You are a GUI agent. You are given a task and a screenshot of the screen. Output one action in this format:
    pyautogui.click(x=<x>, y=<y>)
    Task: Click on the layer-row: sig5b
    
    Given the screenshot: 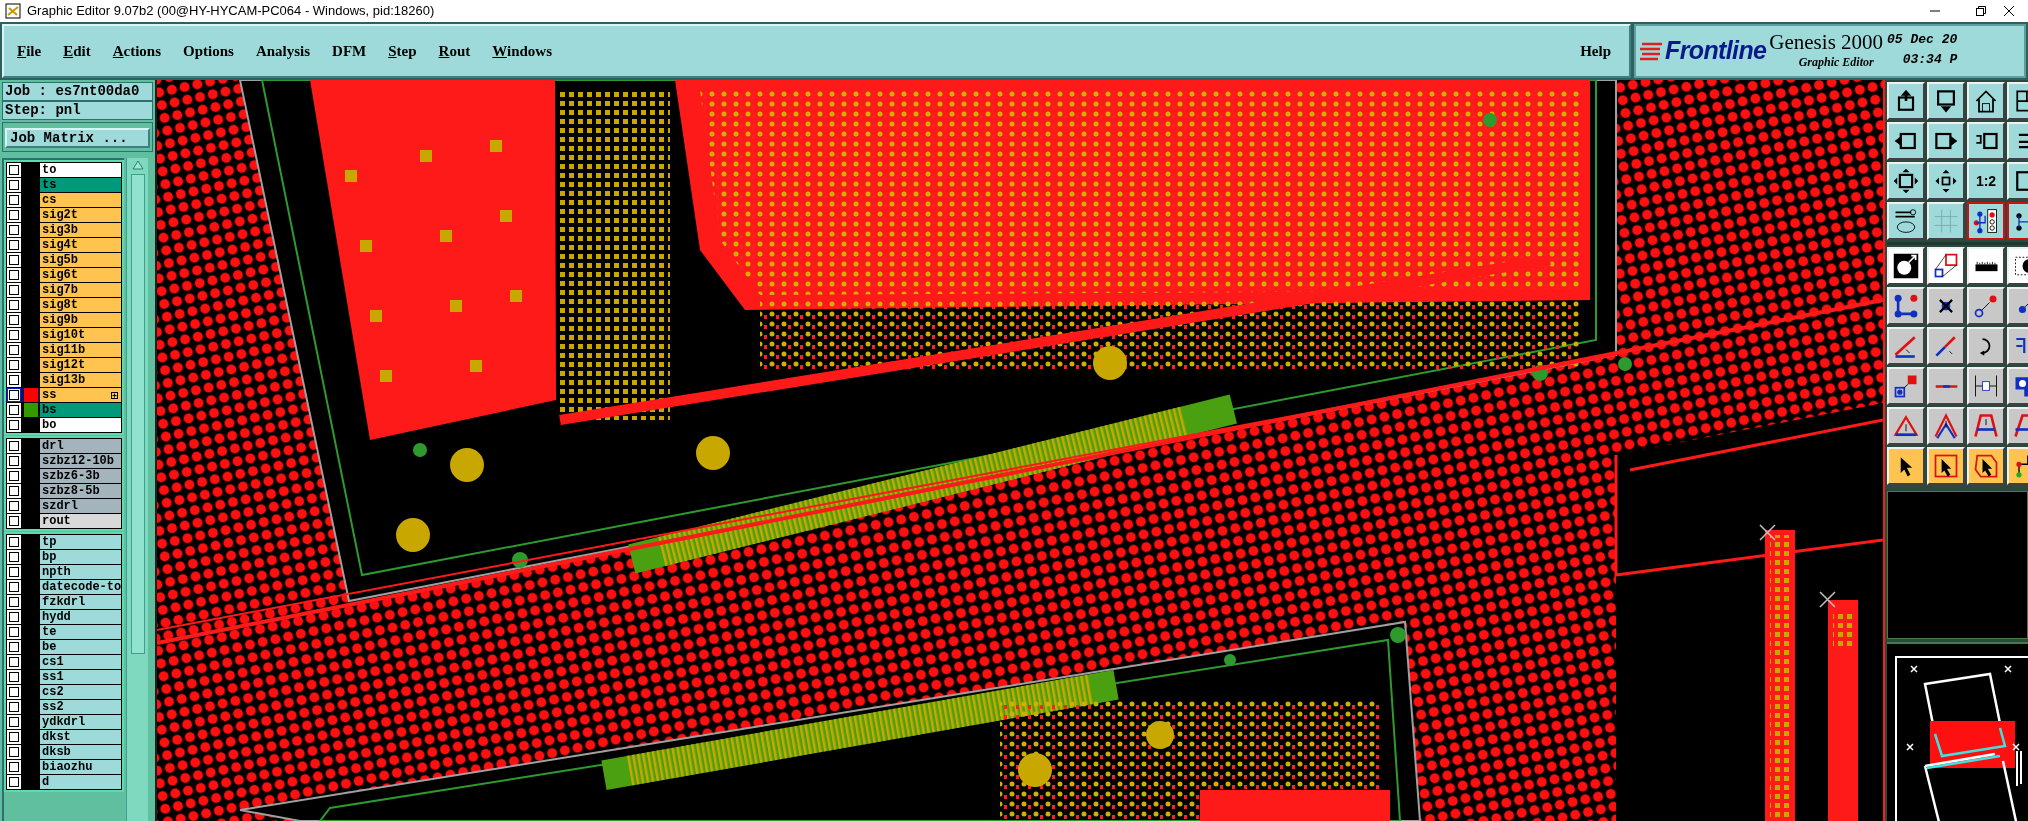 What is the action you would take?
    pyautogui.click(x=64, y=260)
    